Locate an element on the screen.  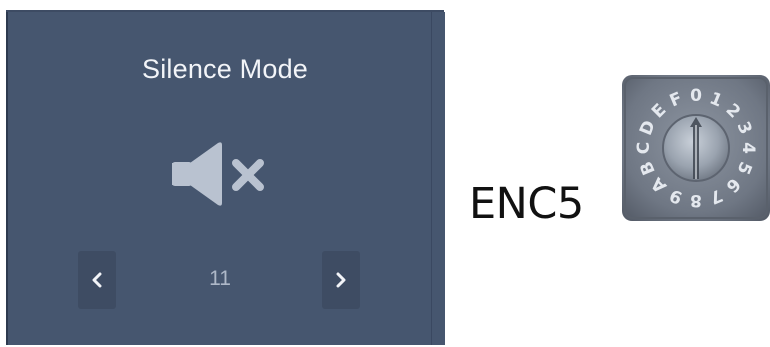
chevron-left-icon is located at coordinates (97, 280).